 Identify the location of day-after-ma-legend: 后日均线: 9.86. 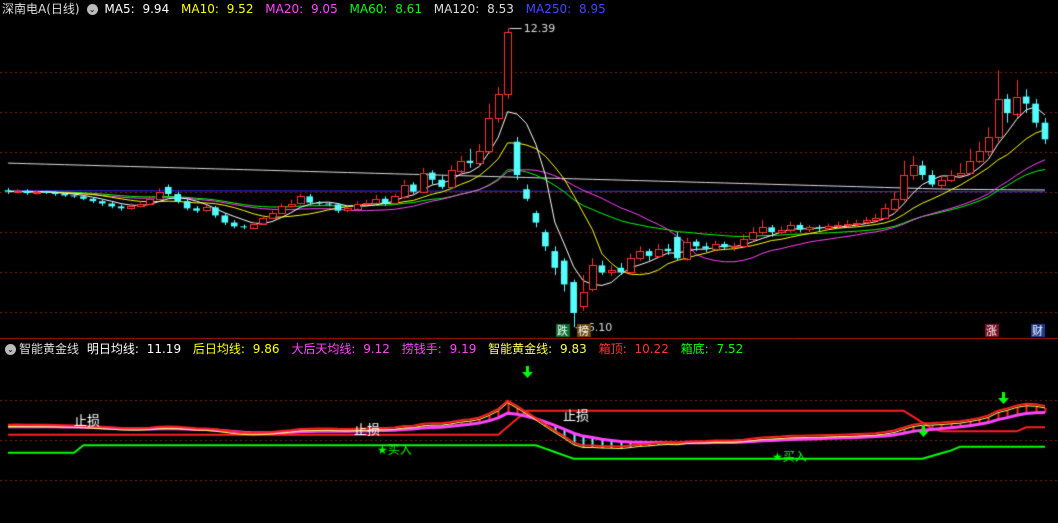
(236, 349).